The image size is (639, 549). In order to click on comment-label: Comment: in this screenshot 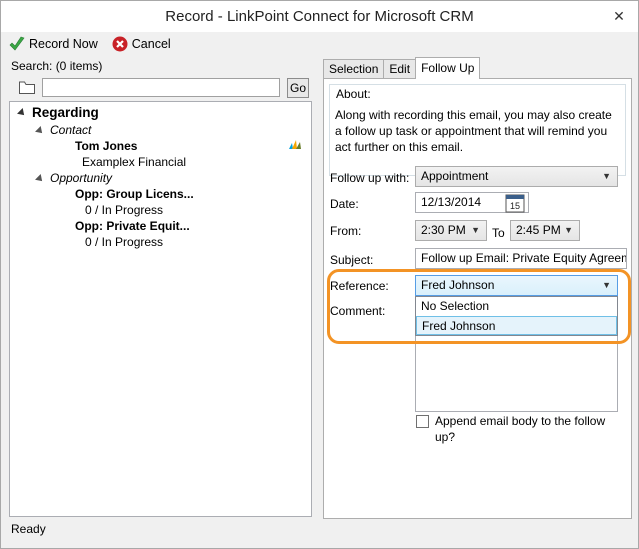, I will do `click(358, 311)`.